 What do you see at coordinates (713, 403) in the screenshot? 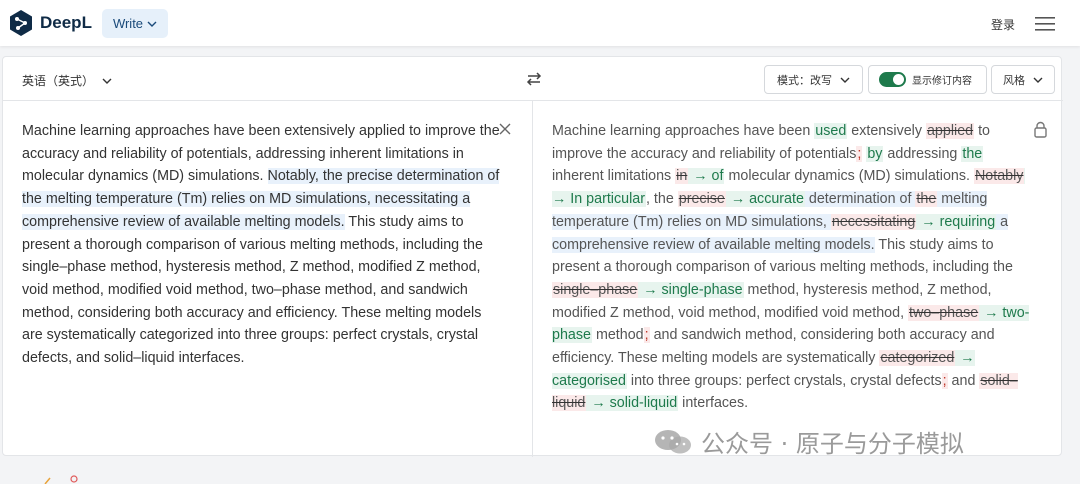
I see `result-text: interfaces.` at bounding box center [713, 403].